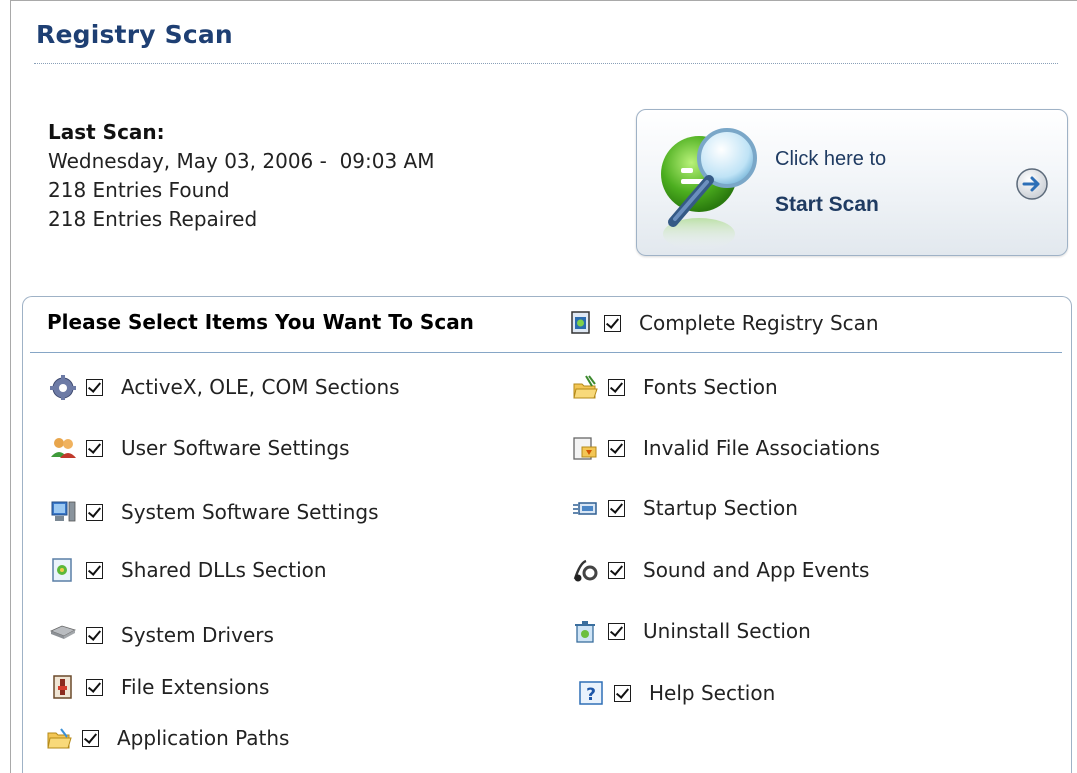 The image size is (1077, 773). What do you see at coordinates (260, 322) in the screenshot?
I see `scan-options-heading: Please Select Items You Want To Scan` at bounding box center [260, 322].